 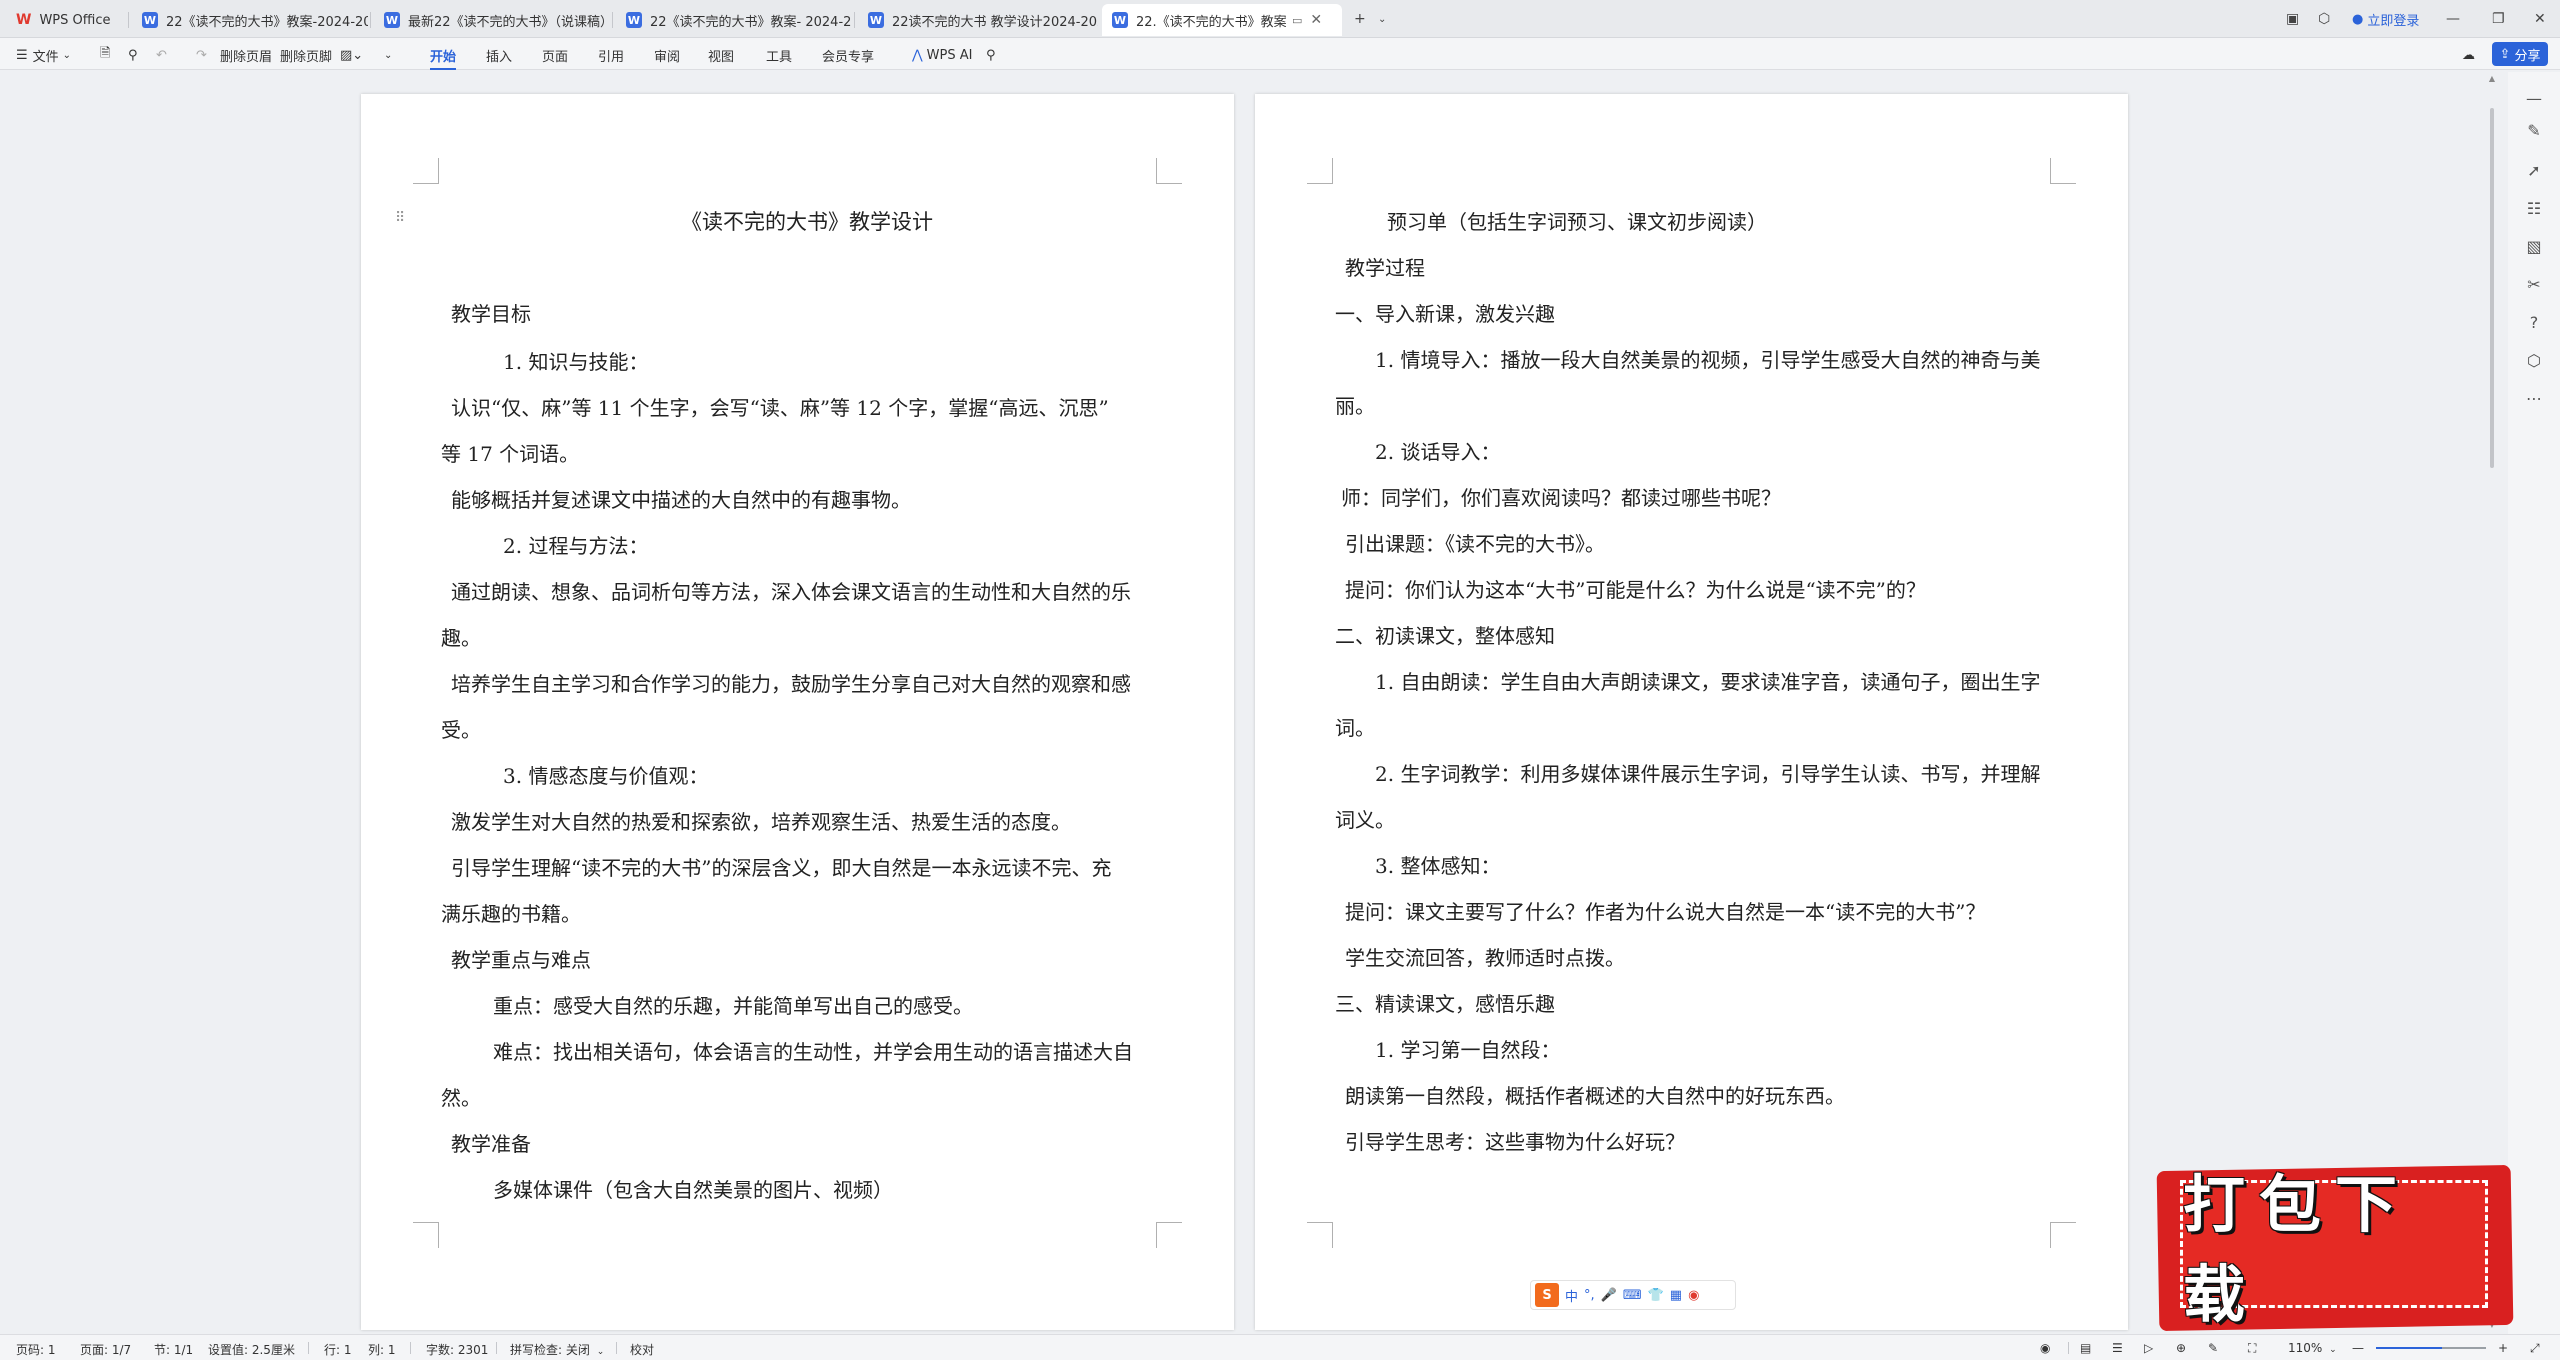 What do you see at coordinates (555, 55) in the screenshot?
I see `menu-tab-page: 页面` at bounding box center [555, 55].